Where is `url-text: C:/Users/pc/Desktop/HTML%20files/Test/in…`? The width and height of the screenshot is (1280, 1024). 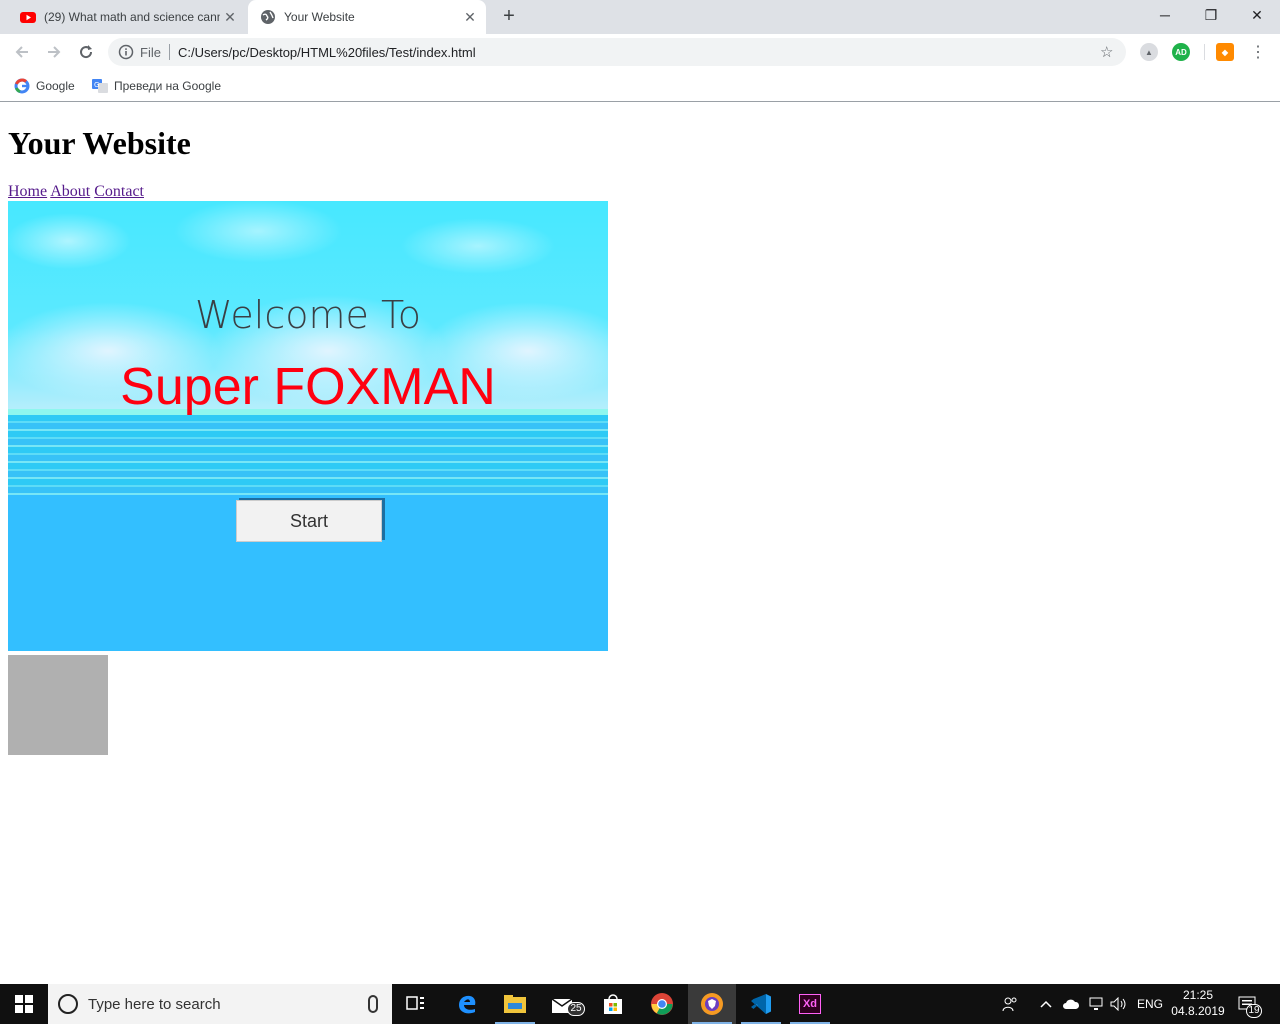 url-text: C:/Users/pc/Desktop/HTML%20files/Test/in… is located at coordinates (639, 52).